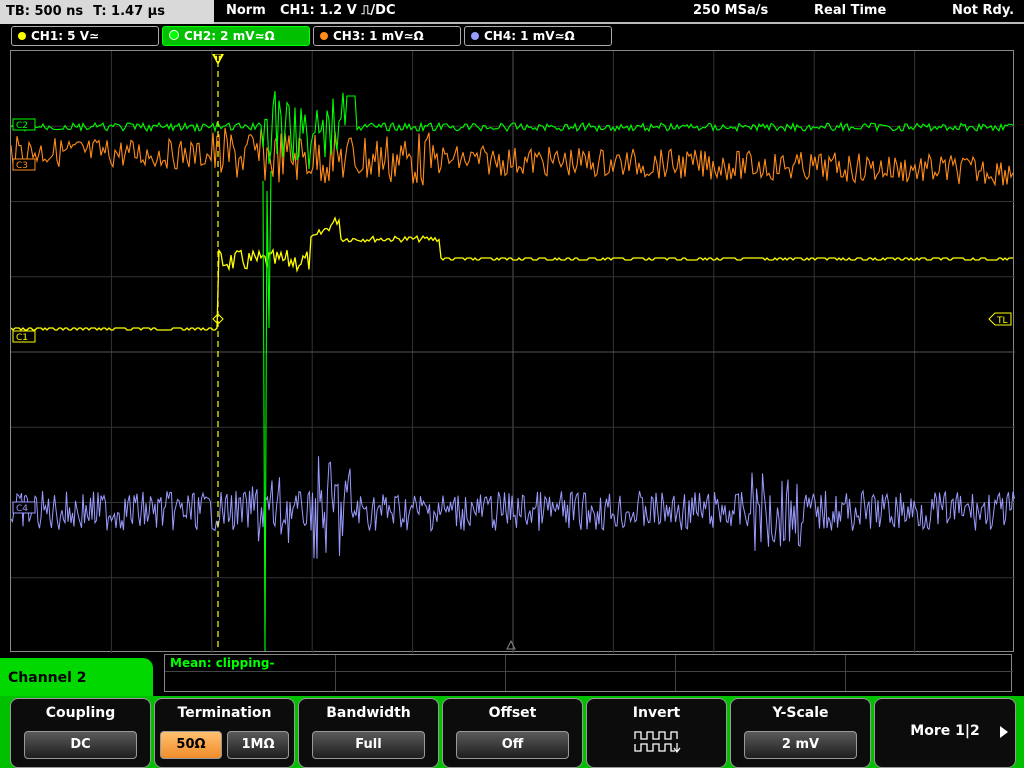 The height and width of the screenshot is (768, 1024). Describe the element at coordinates (224, 733) in the screenshot. I see `termination-softkey: Termination 50Ω 1MΩ` at that location.